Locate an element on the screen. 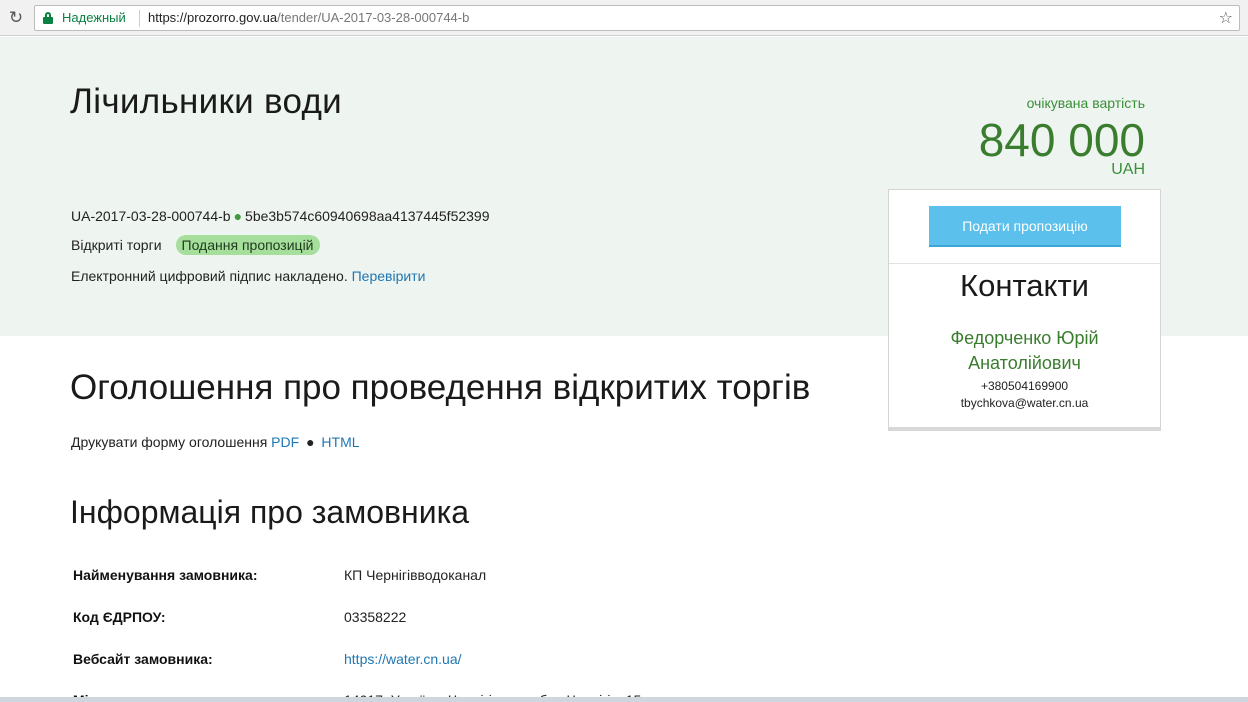 This screenshot has height=702, width=1248. print-form-label: Друкувати форму оголошення is located at coordinates (169, 442).